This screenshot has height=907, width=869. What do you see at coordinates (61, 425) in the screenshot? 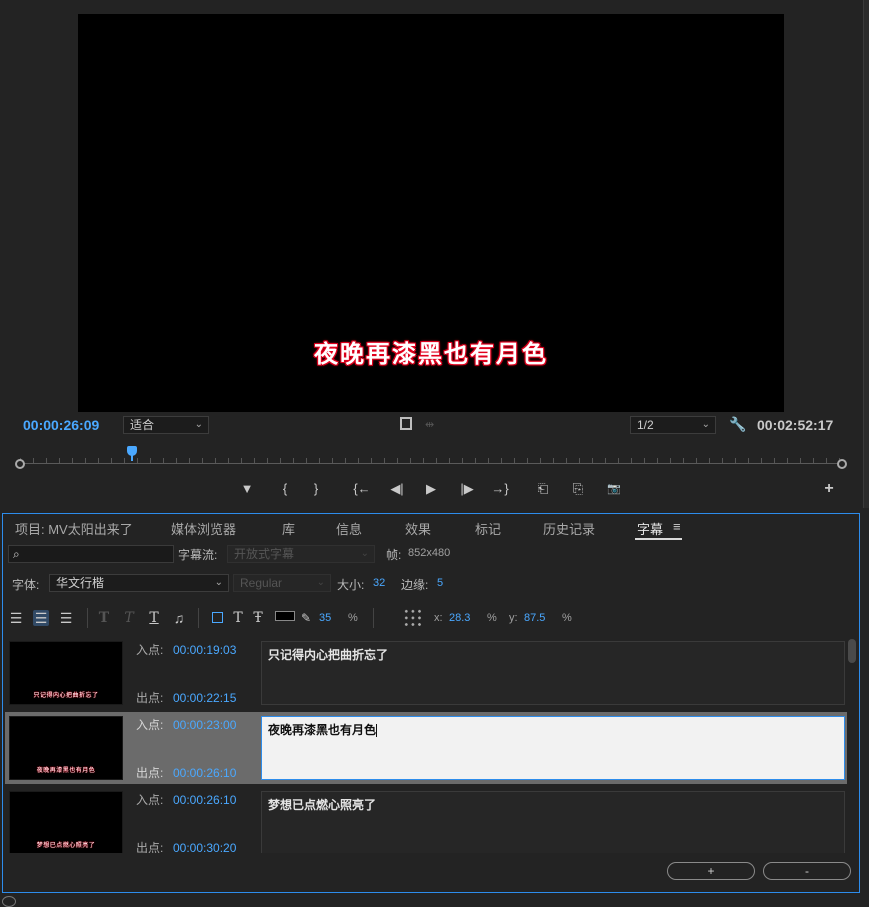
I see `current-timecode: 00:00:26:09` at bounding box center [61, 425].